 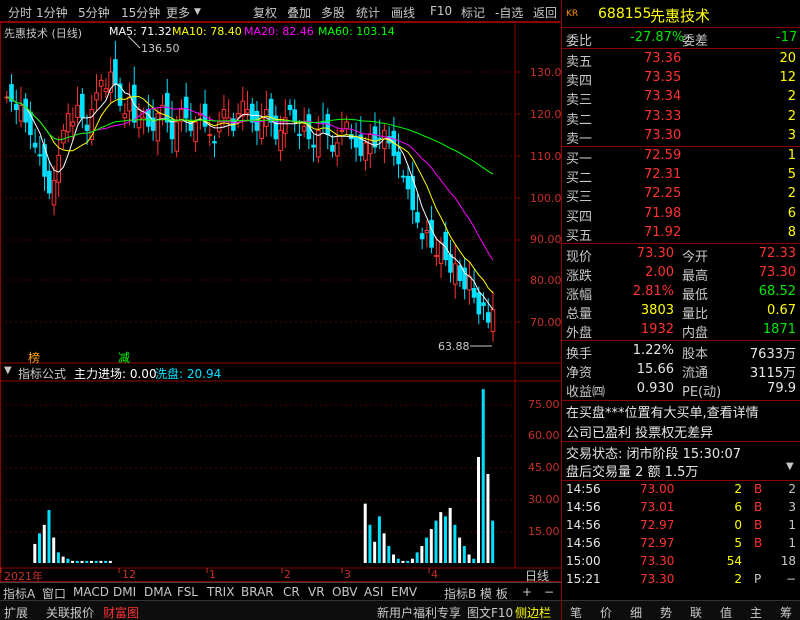 I want to click on tab-chou: 筹, so click(x=786, y=612).